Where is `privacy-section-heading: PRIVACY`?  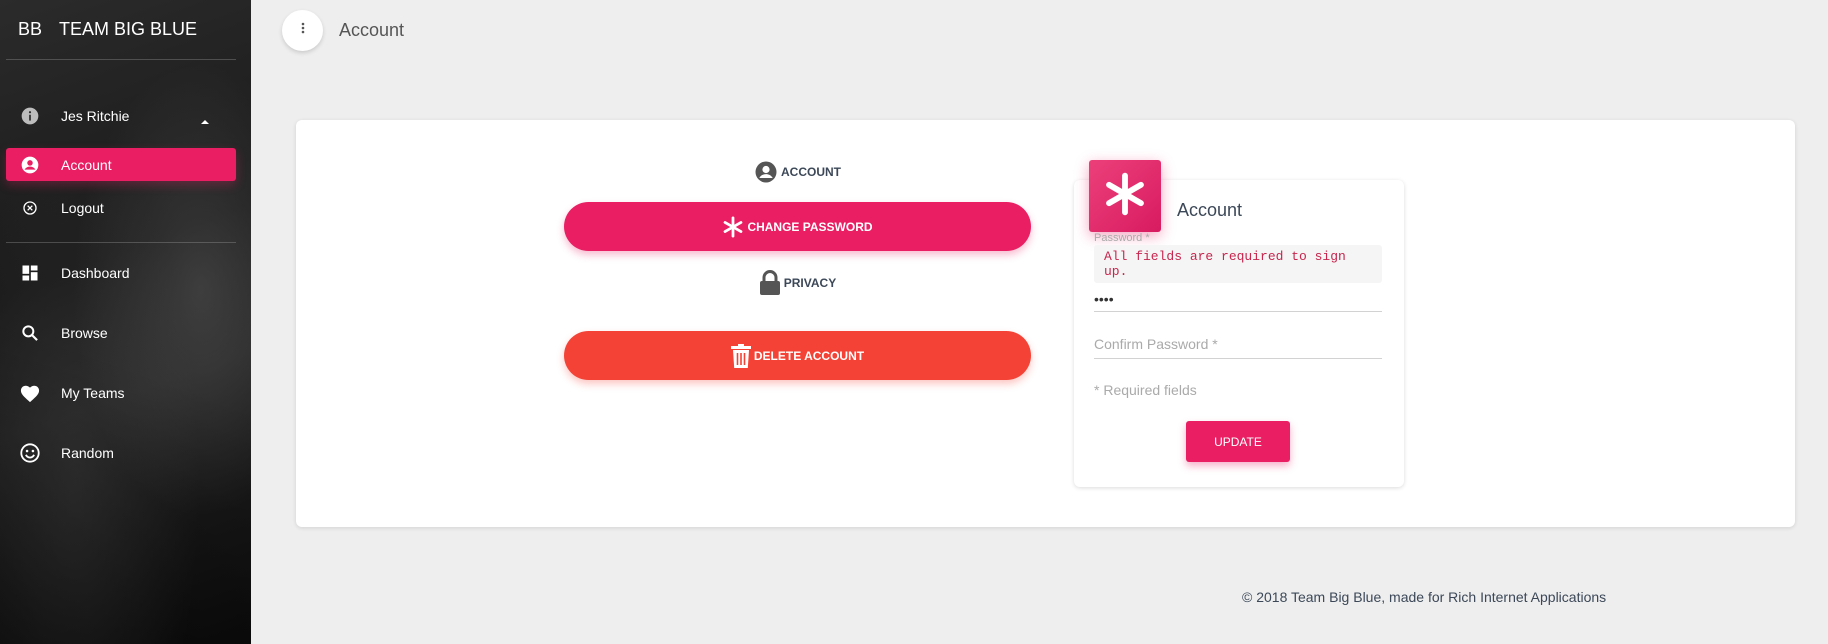
privacy-section-heading: PRIVACY is located at coordinates (797, 283).